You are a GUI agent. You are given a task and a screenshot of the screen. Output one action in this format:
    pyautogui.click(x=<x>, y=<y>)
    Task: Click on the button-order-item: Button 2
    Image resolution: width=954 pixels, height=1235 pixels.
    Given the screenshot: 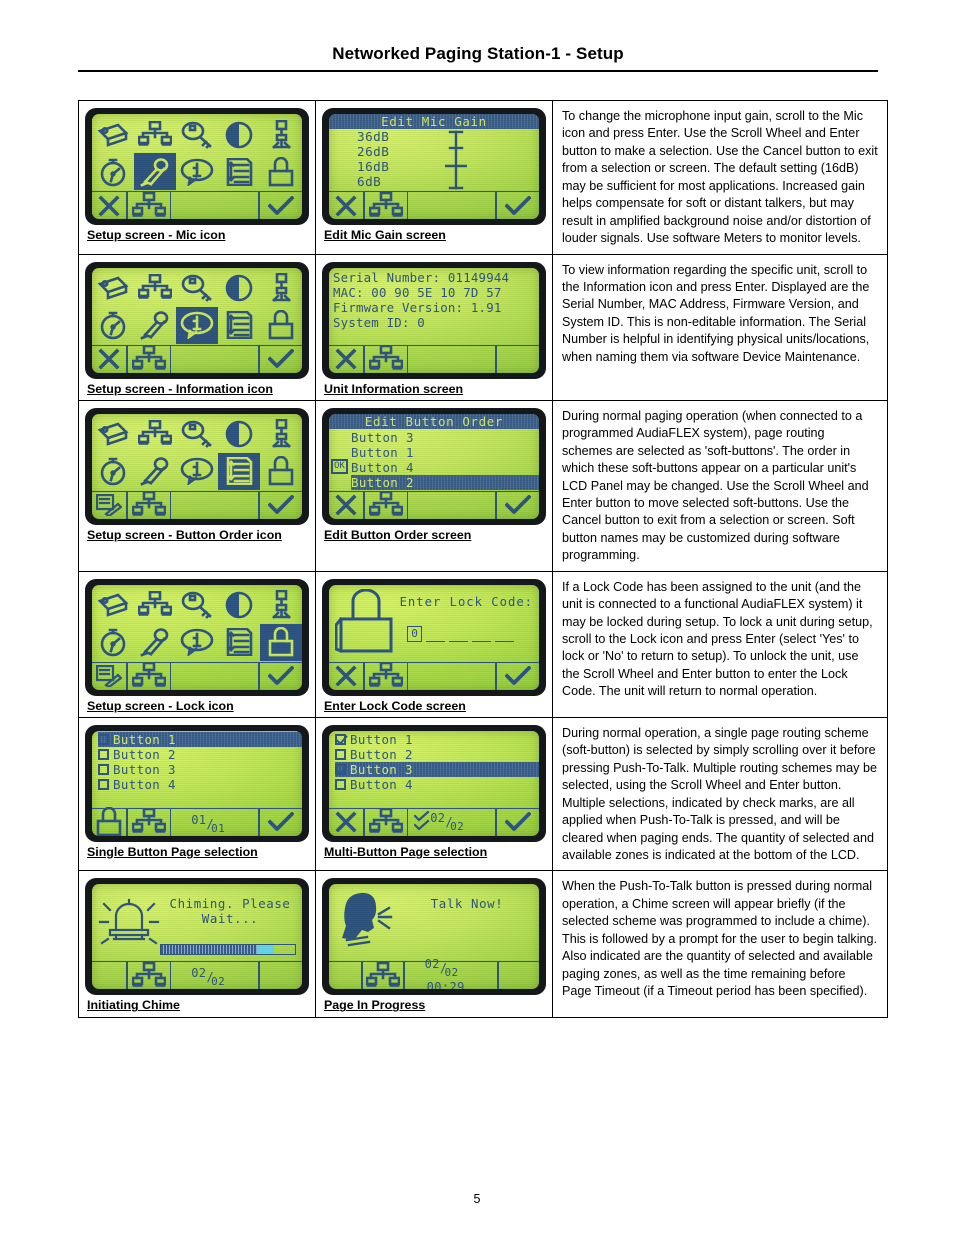 What is the action you would take?
    pyautogui.click(x=445, y=482)
    